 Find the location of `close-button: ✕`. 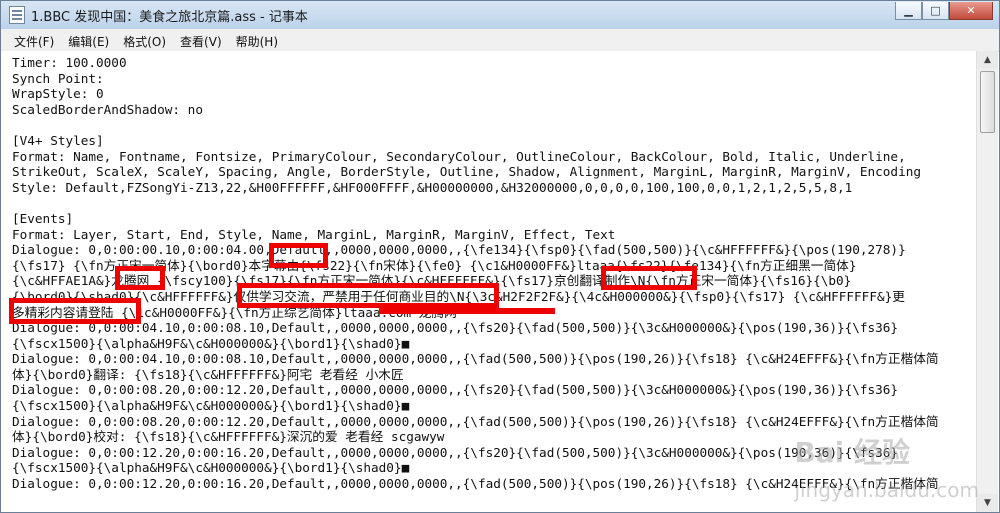

close-button: ✕ is located at coordinates (971, 11).